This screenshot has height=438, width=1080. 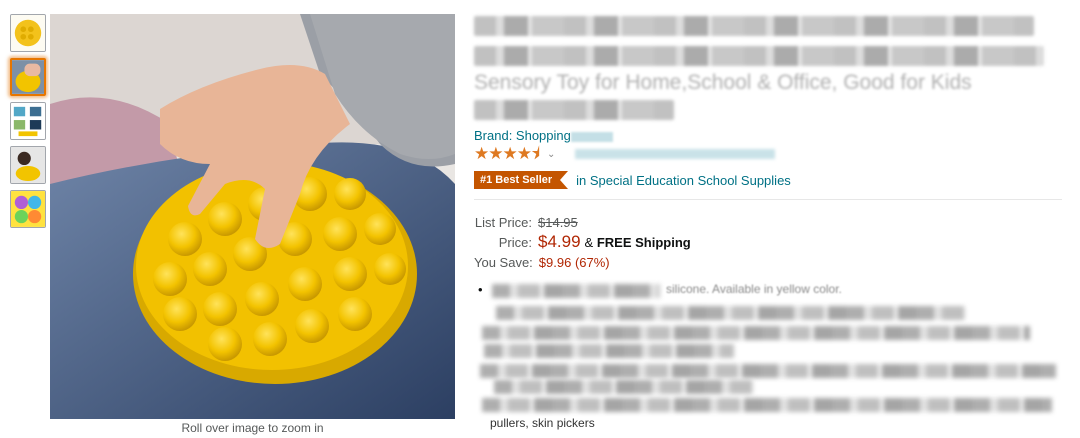 What do you see at coordinates (769, 135) in the screenshot?
I see `brand-link: Brand: Shopping` at bounding box center [769, 135].